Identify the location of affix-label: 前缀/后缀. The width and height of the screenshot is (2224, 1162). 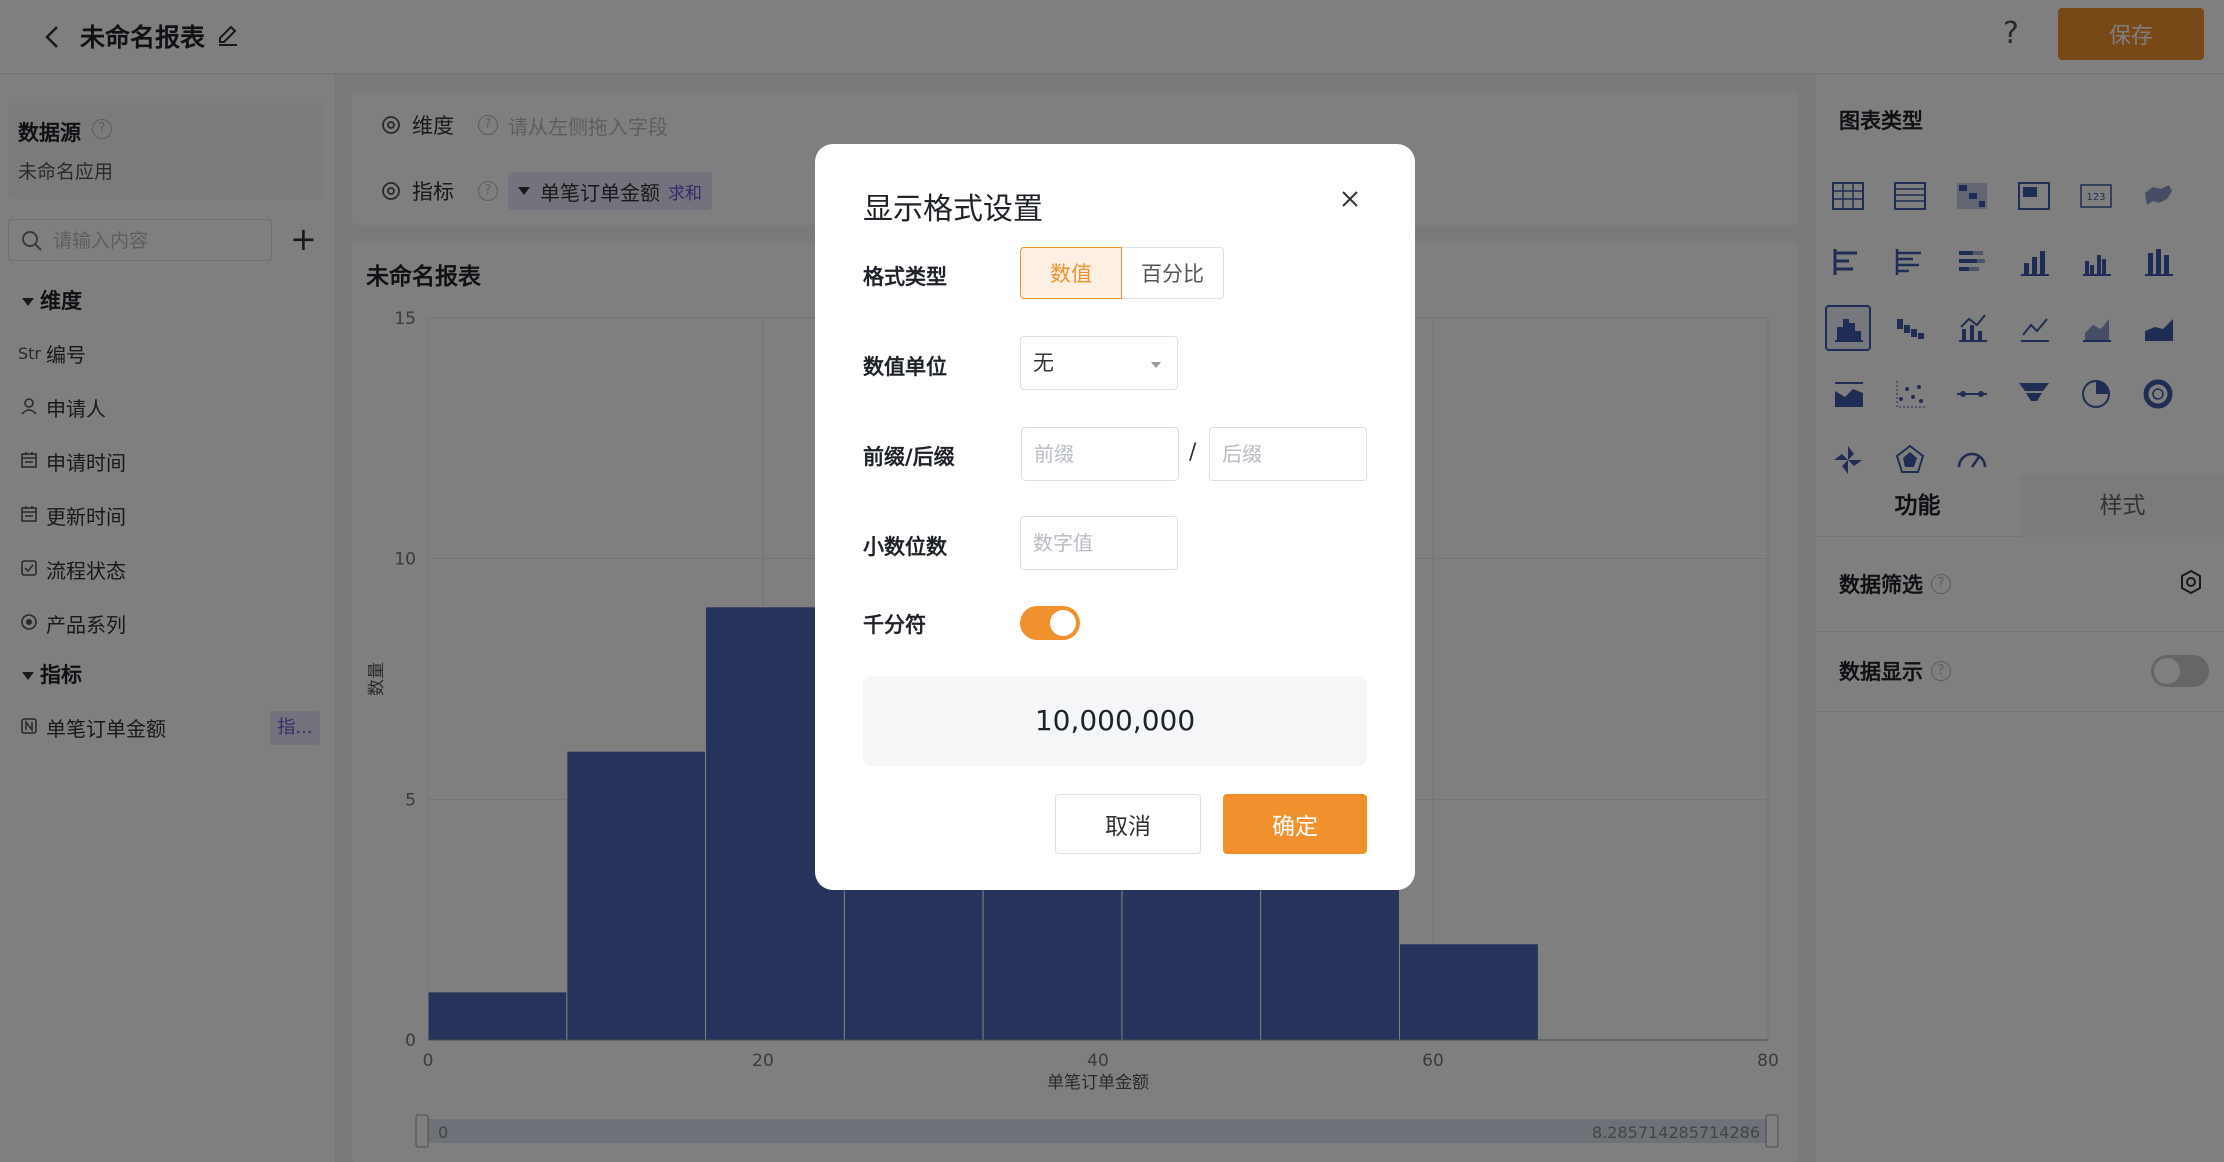
(909, 457).